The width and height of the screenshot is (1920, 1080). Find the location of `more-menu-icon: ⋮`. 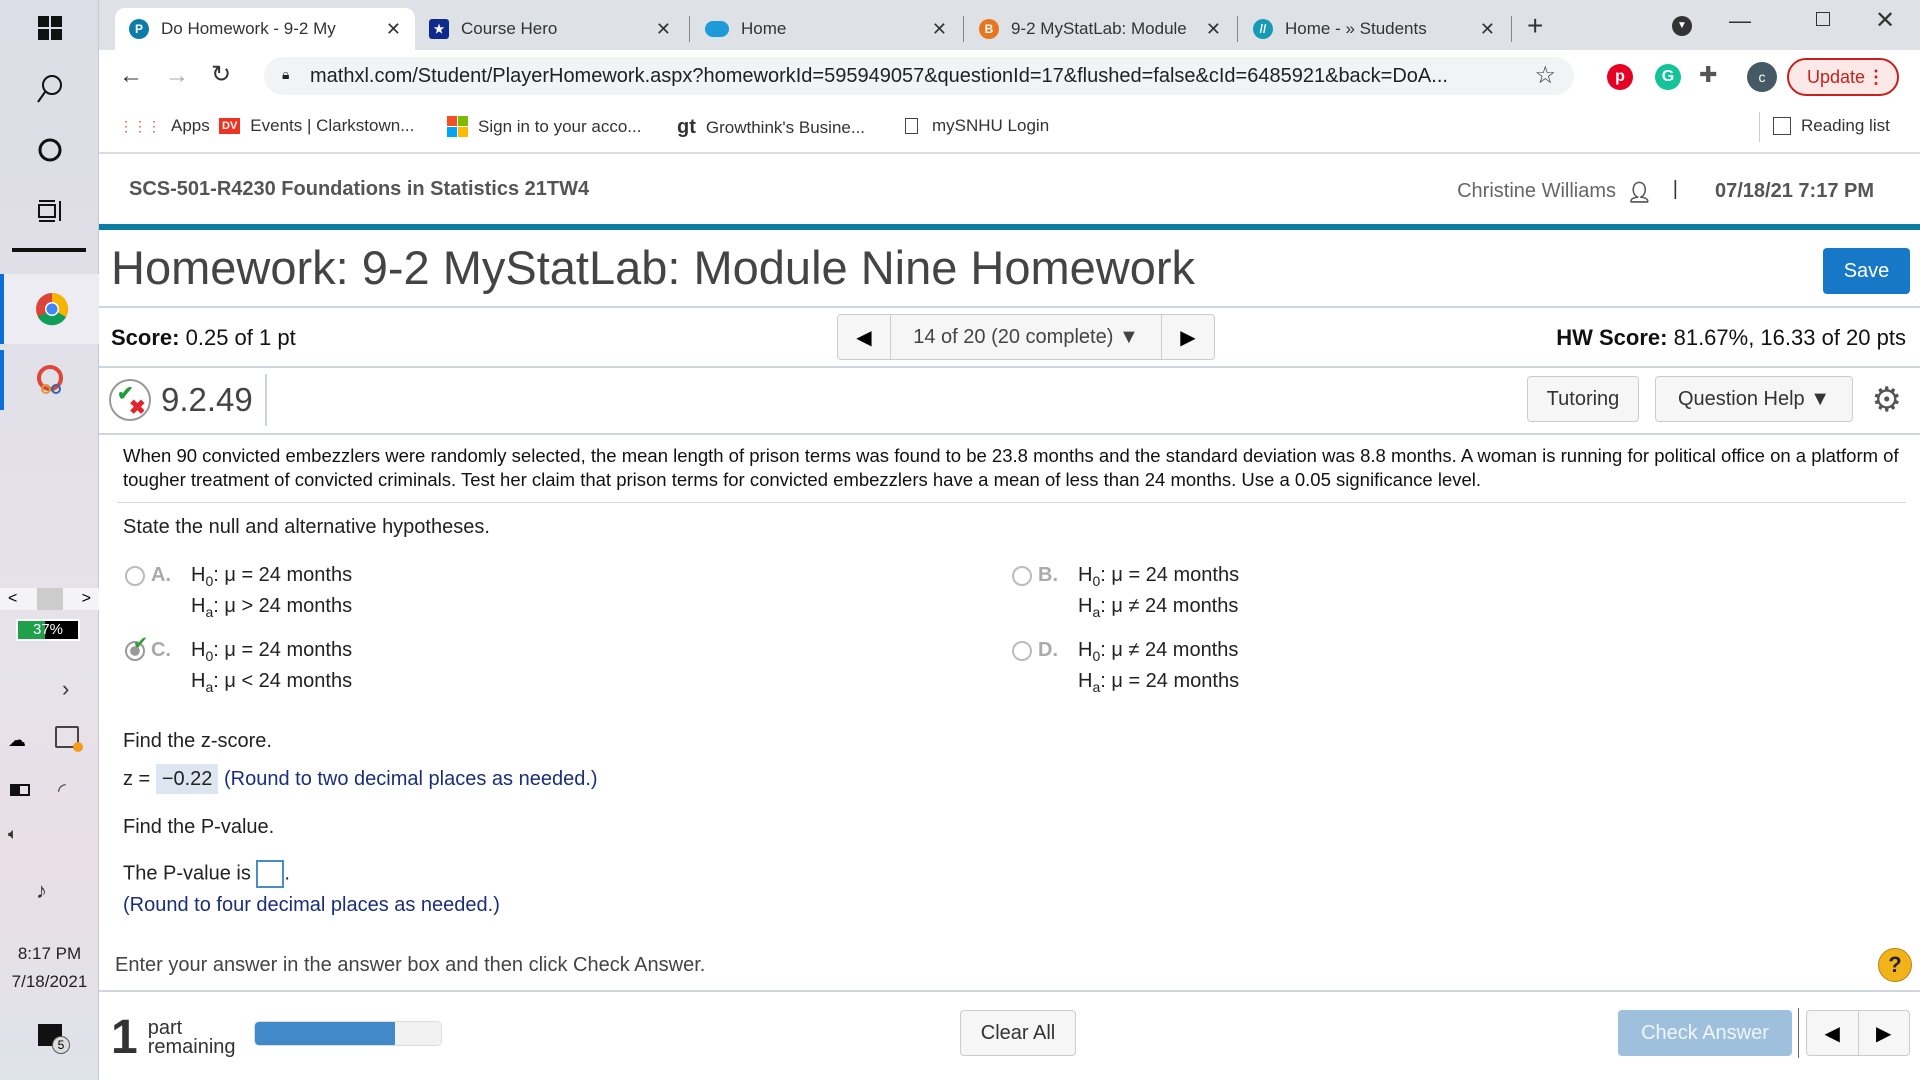

more-menu-icon: ⋮ is located at coordinates (1876, 77).